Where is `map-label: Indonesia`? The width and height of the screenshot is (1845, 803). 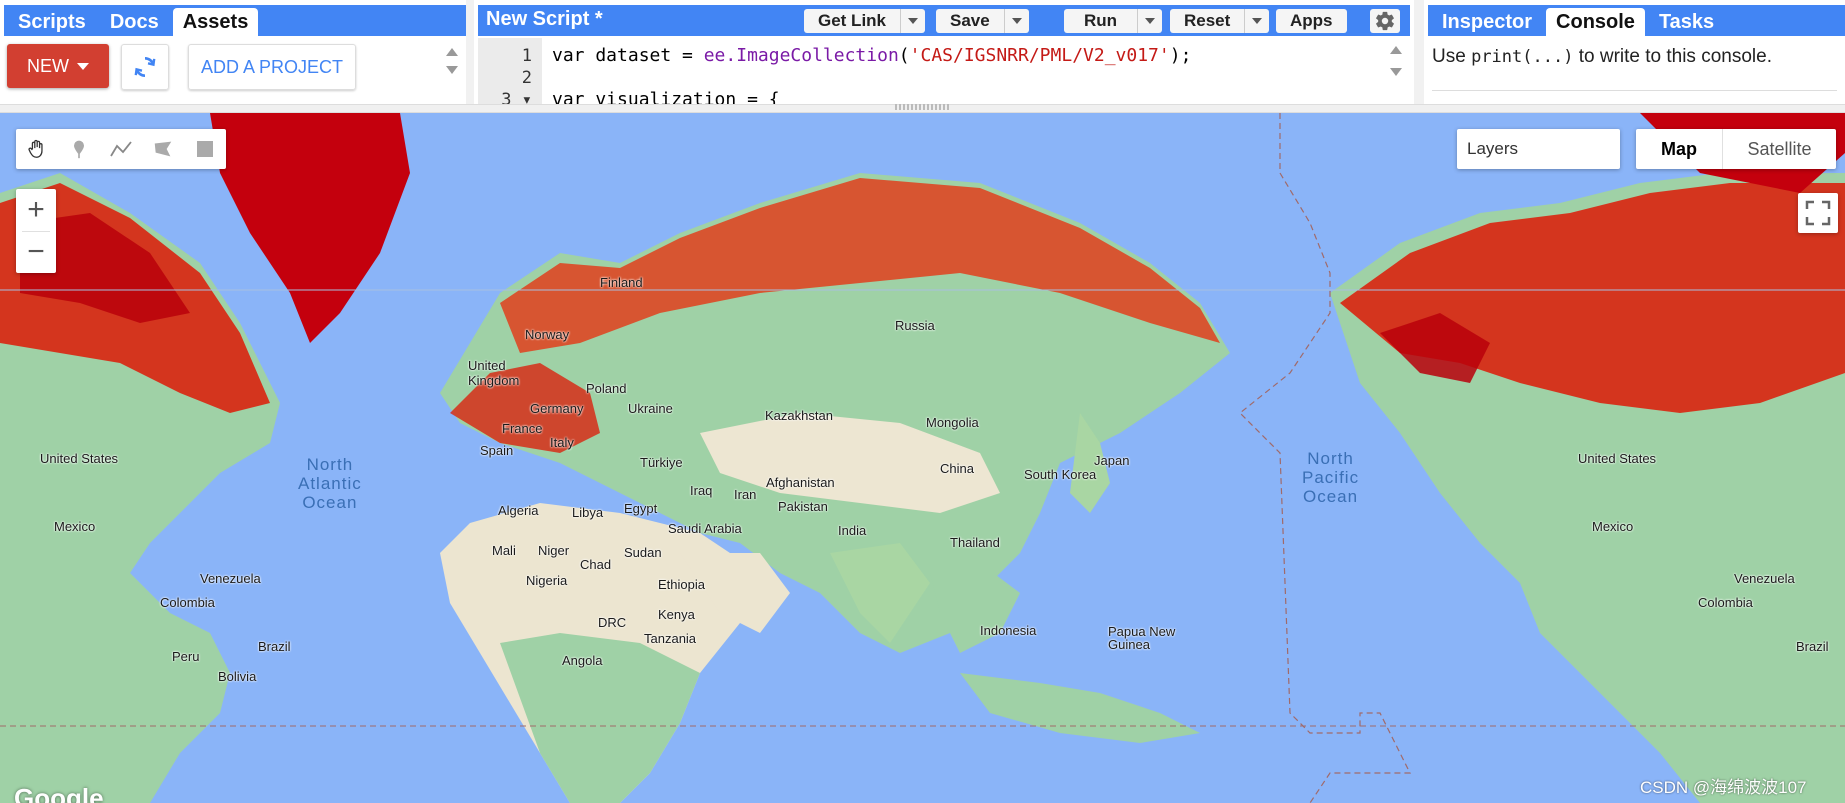 map-label: Indonesia is located at coordinates (1008, 630).